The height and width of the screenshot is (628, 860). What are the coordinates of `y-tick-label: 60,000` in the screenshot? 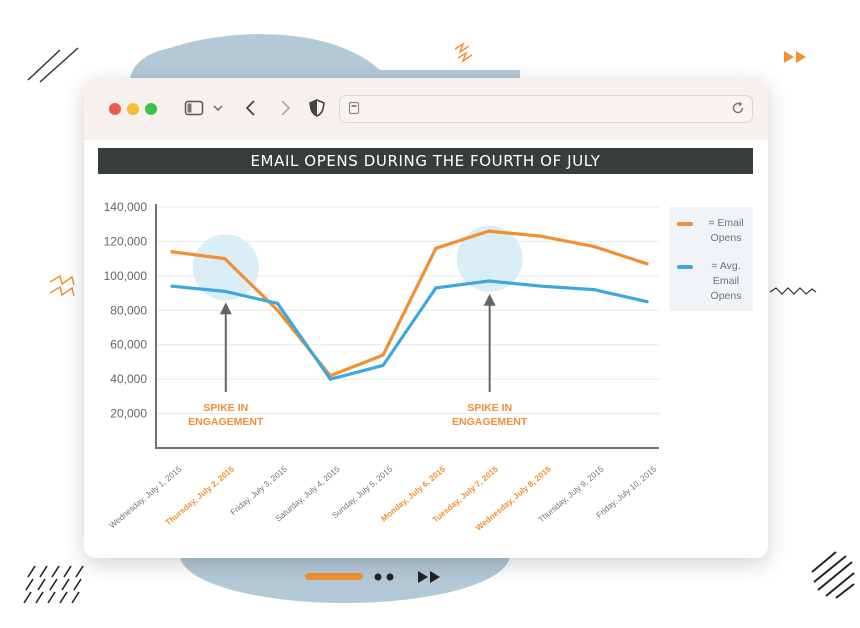 It's located at (128, 345).